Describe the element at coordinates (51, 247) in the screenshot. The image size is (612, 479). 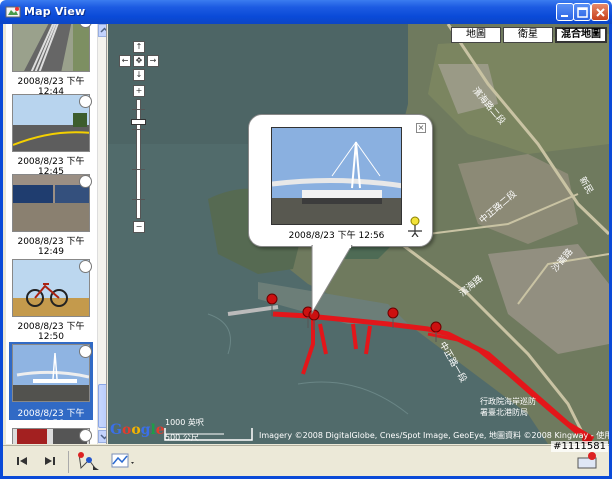
I see `photo-caption: 2008/8/23 下午 12:49` at that location.